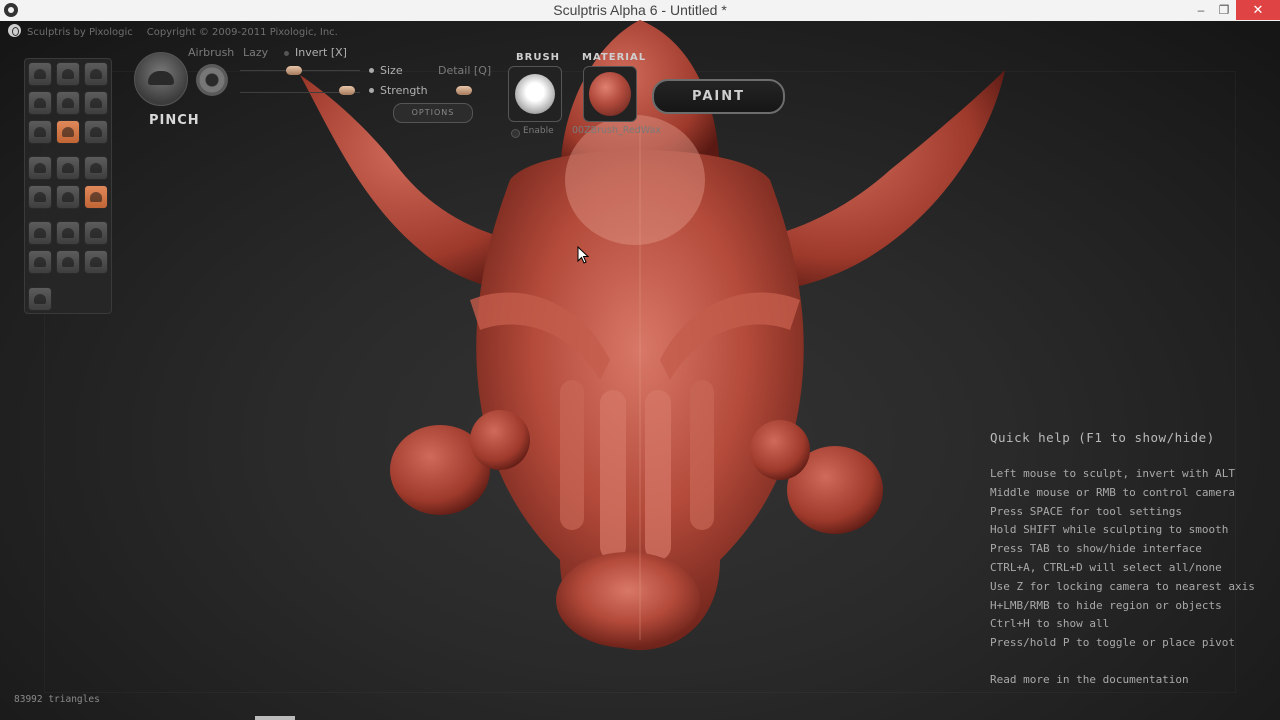  Describe the element at coordinates (718, 96) in the screenshot. I see `paint-button: PAINT` at that location.